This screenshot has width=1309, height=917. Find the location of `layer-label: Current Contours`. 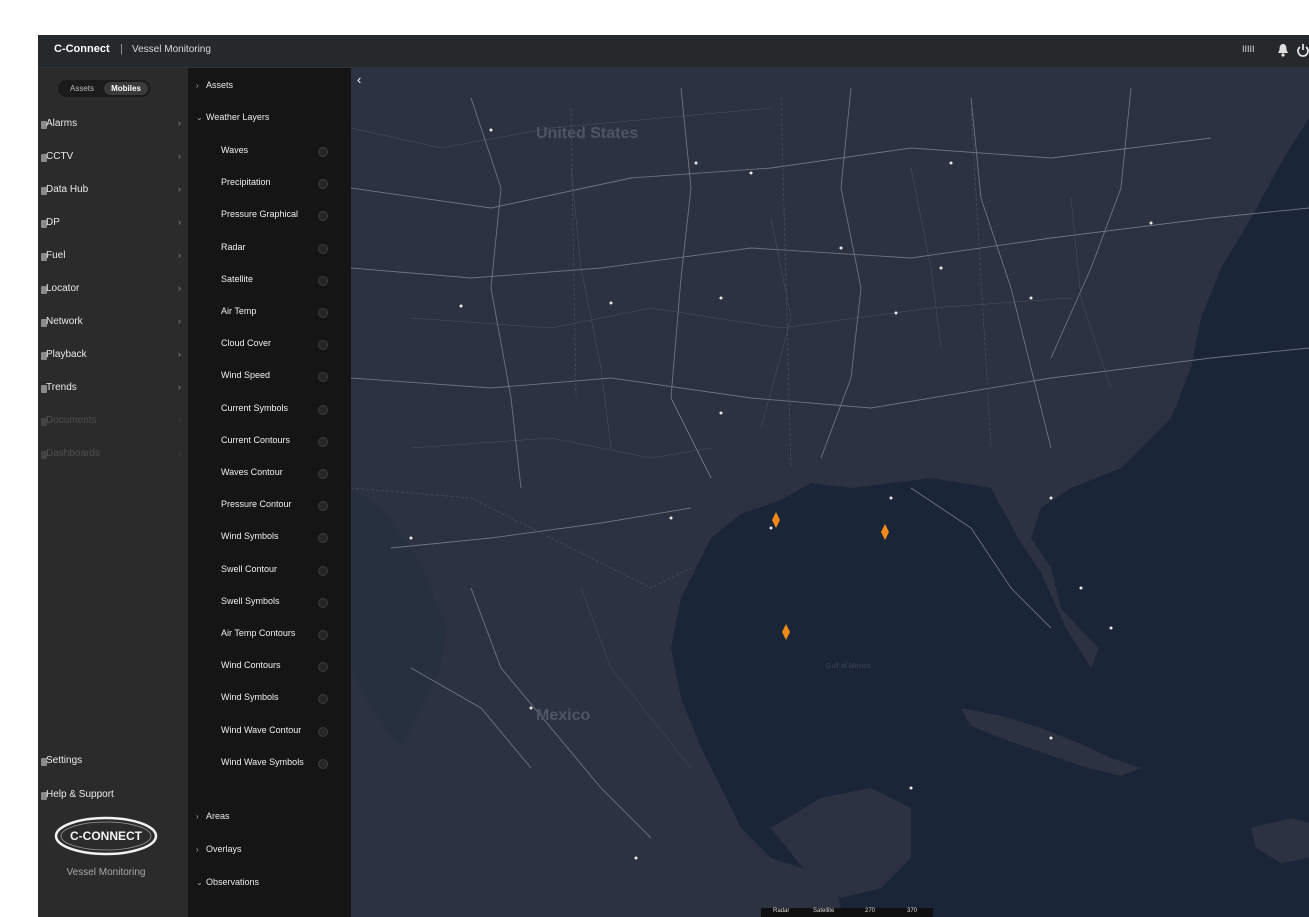

layer-label: Current Contours is located at coordinates (256, 440).